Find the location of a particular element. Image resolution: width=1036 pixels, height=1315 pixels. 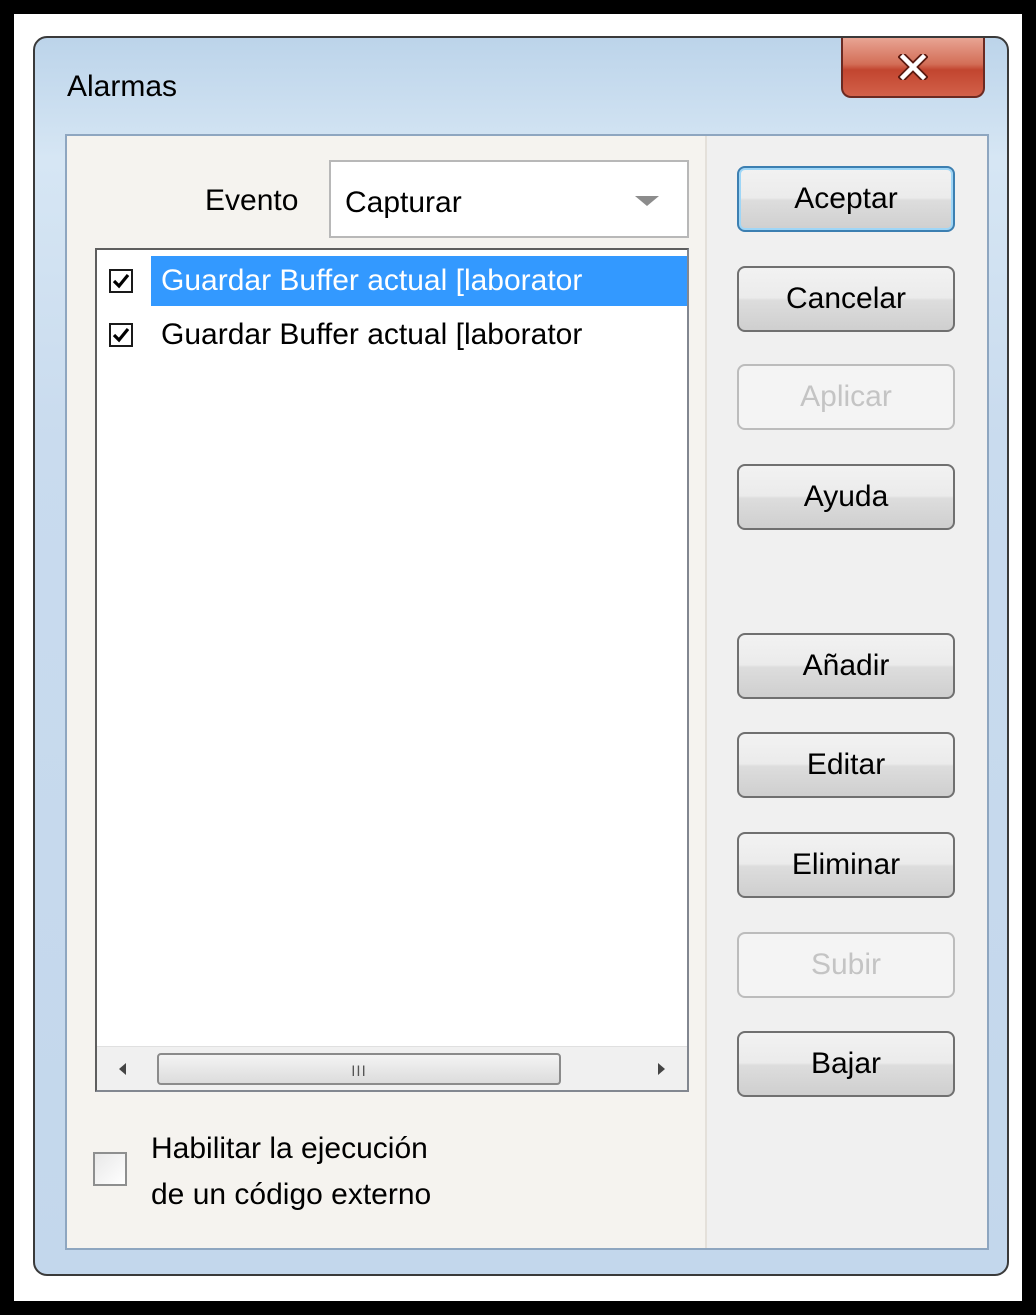

external-code-checkbox is located at coordinates (110, 1169).